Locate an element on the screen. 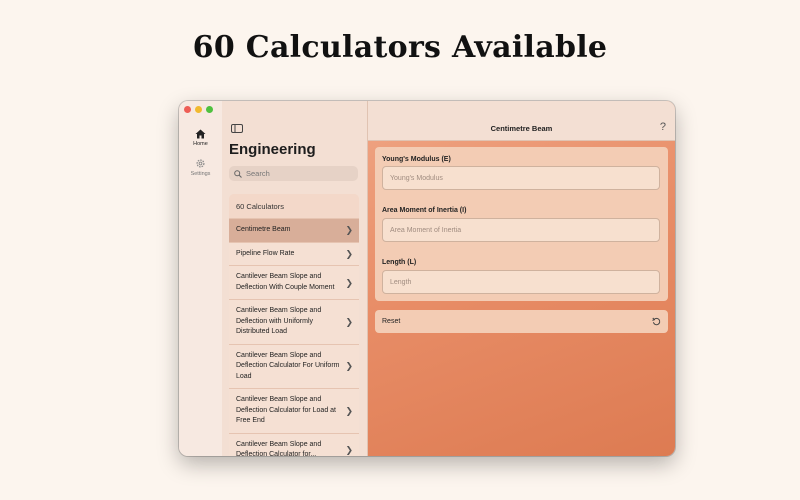  list-item-label: Centimetre Beam is located at coordinates (263, 229).